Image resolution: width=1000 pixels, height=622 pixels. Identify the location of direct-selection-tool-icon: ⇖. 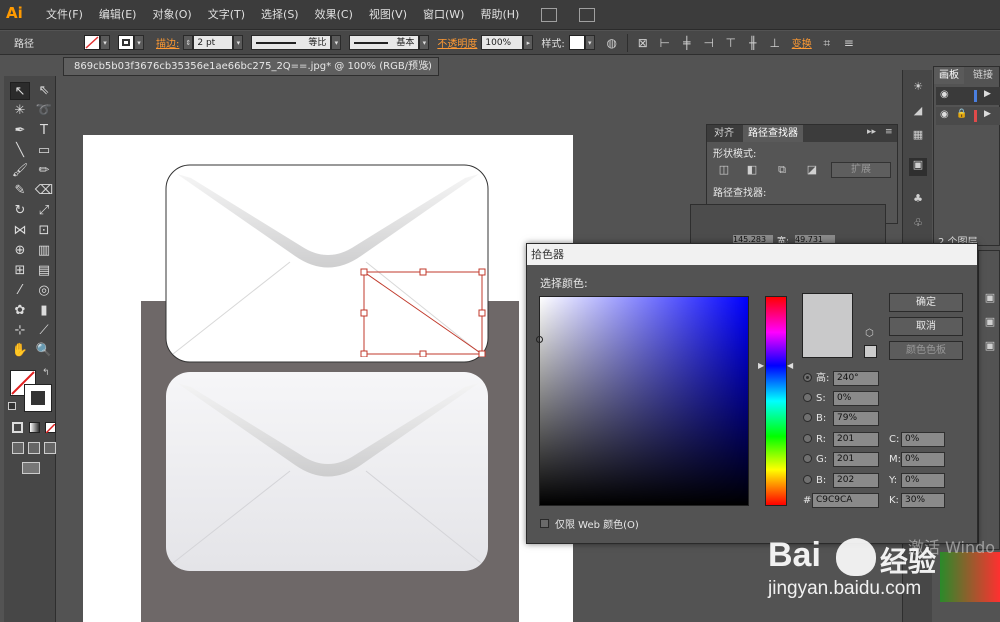
(44, 91).